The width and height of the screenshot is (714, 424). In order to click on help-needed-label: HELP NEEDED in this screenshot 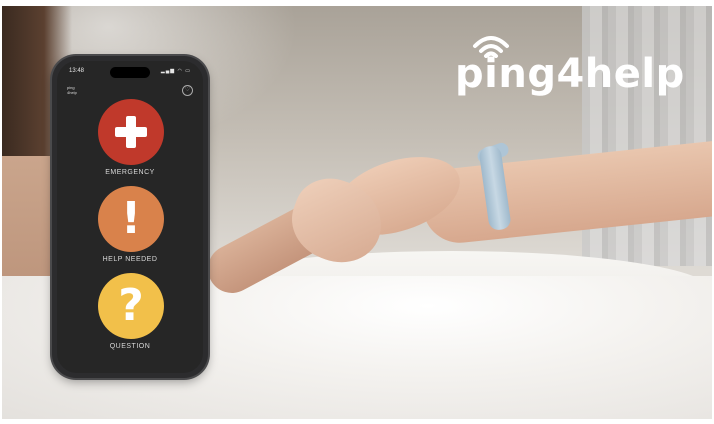, I will do `click(130, 259)`.